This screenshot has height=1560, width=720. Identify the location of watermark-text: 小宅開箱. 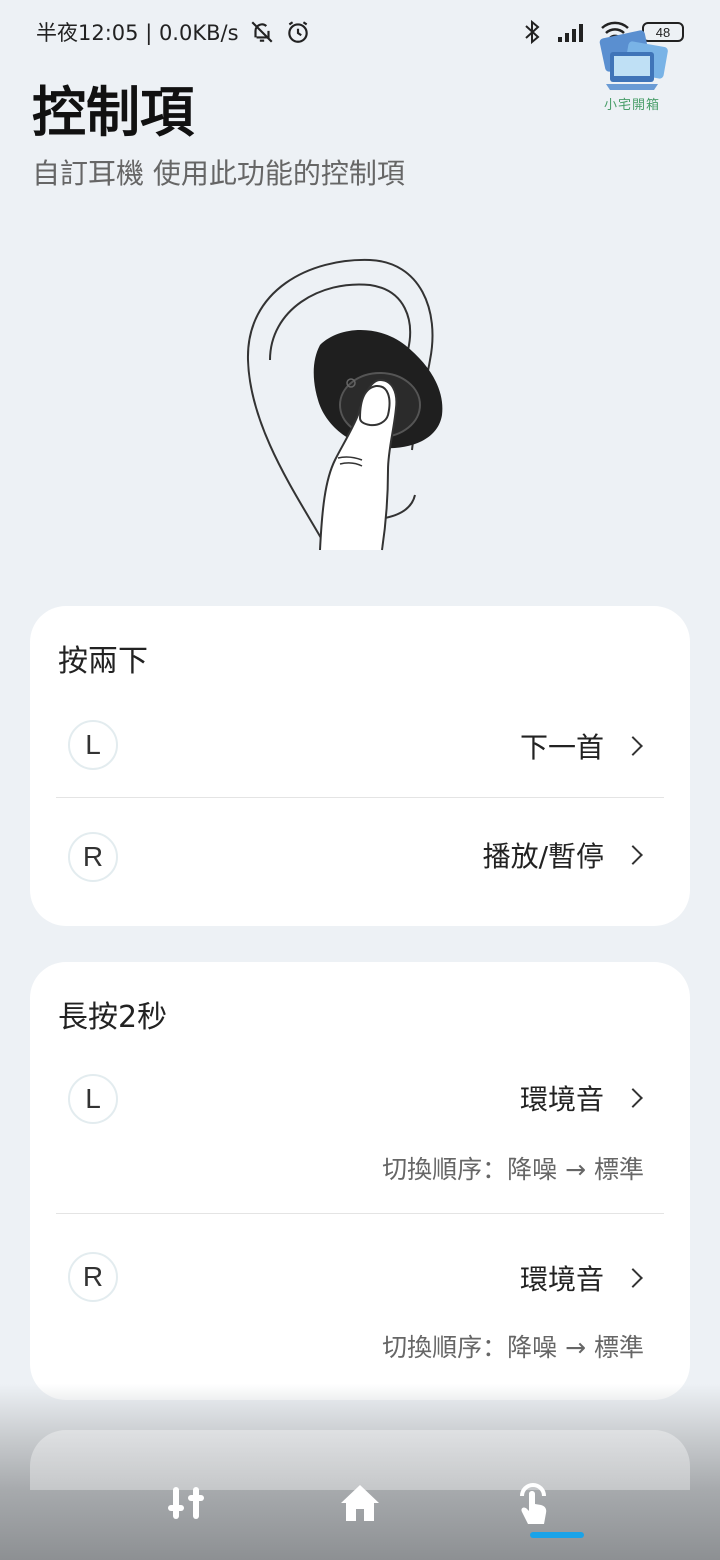
(632, 105).